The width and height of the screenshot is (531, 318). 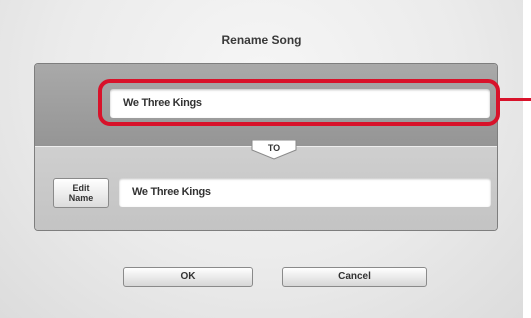 I want to click on ok-button: OK, so click(x=188, y=277).